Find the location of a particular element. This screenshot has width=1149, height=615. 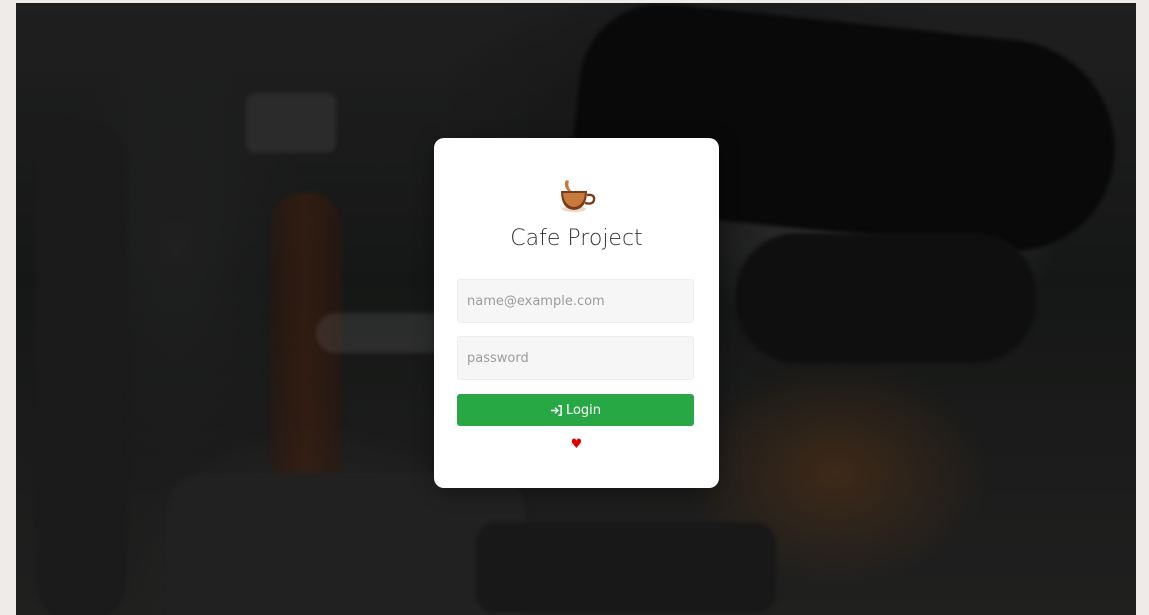

login-button-label: Login is located at coordinates (583, 410).